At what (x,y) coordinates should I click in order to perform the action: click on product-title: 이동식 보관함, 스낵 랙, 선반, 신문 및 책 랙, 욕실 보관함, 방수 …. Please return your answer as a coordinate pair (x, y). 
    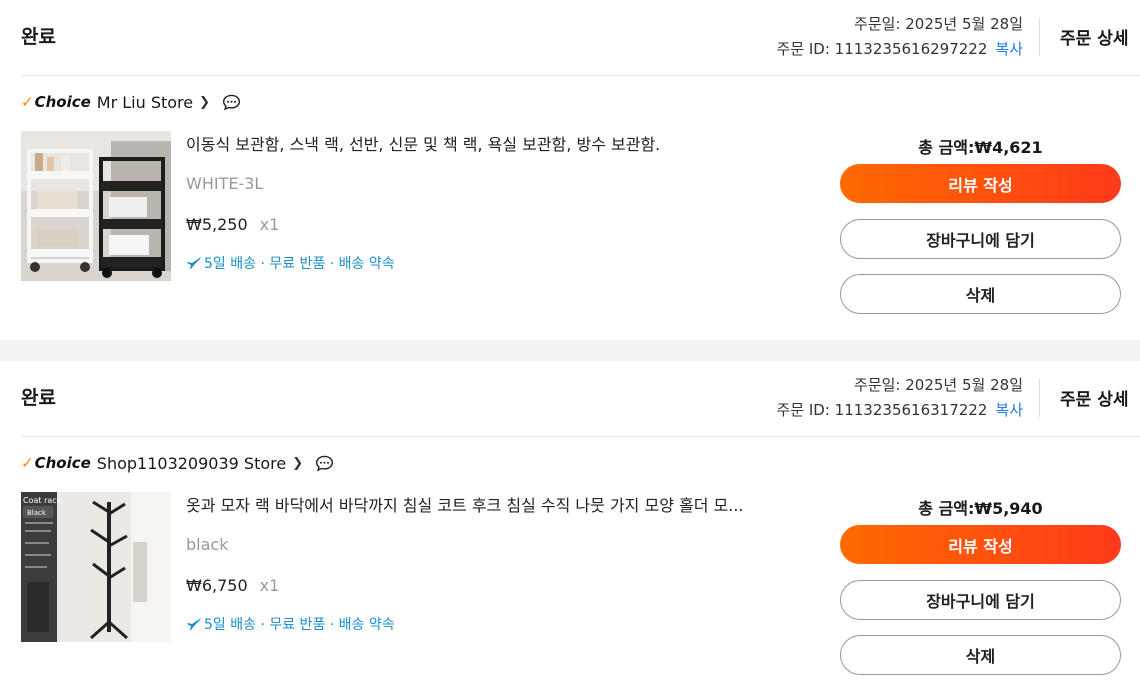
    Looking at the image, I should click on (486, 143).